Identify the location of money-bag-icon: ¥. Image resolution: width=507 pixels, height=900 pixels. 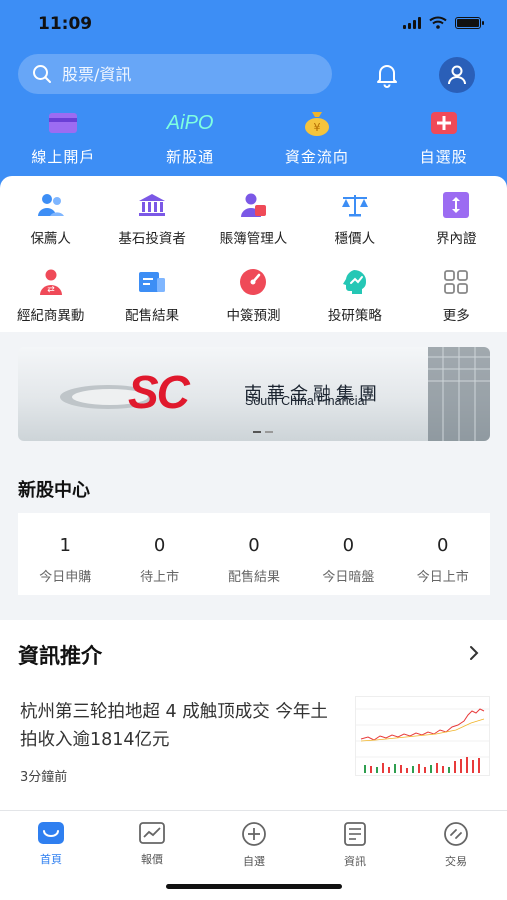
(317, 123).